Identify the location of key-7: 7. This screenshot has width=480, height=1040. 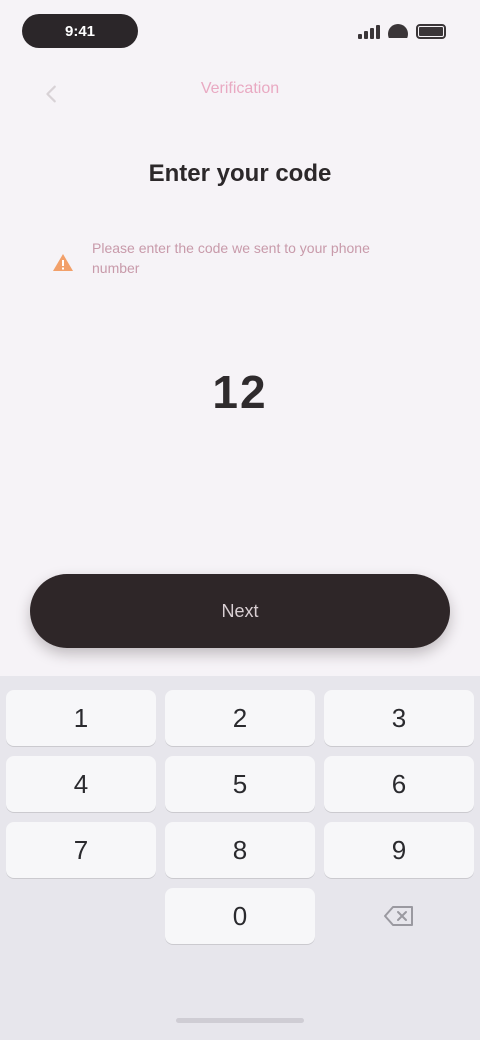
(81, 850).